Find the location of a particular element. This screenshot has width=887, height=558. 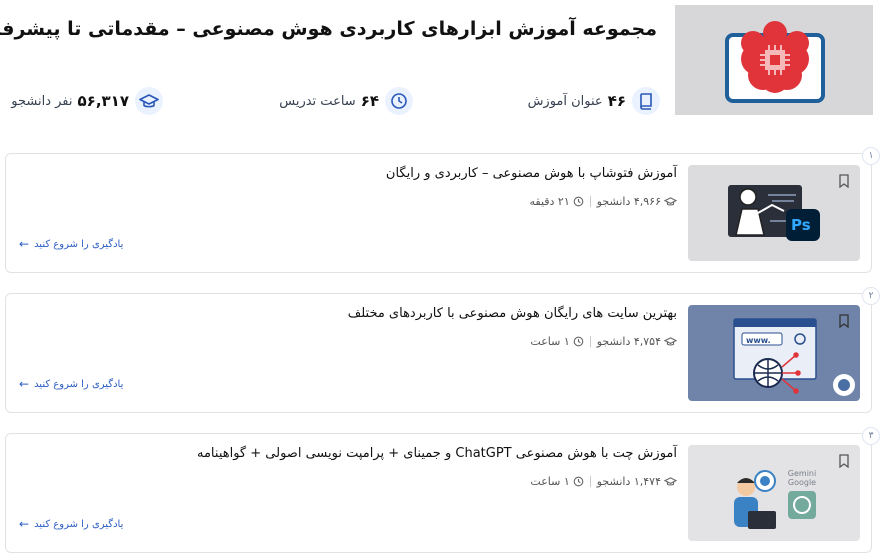

stat-students-label: نفر دانشجو is located at coordinates (42, 101).